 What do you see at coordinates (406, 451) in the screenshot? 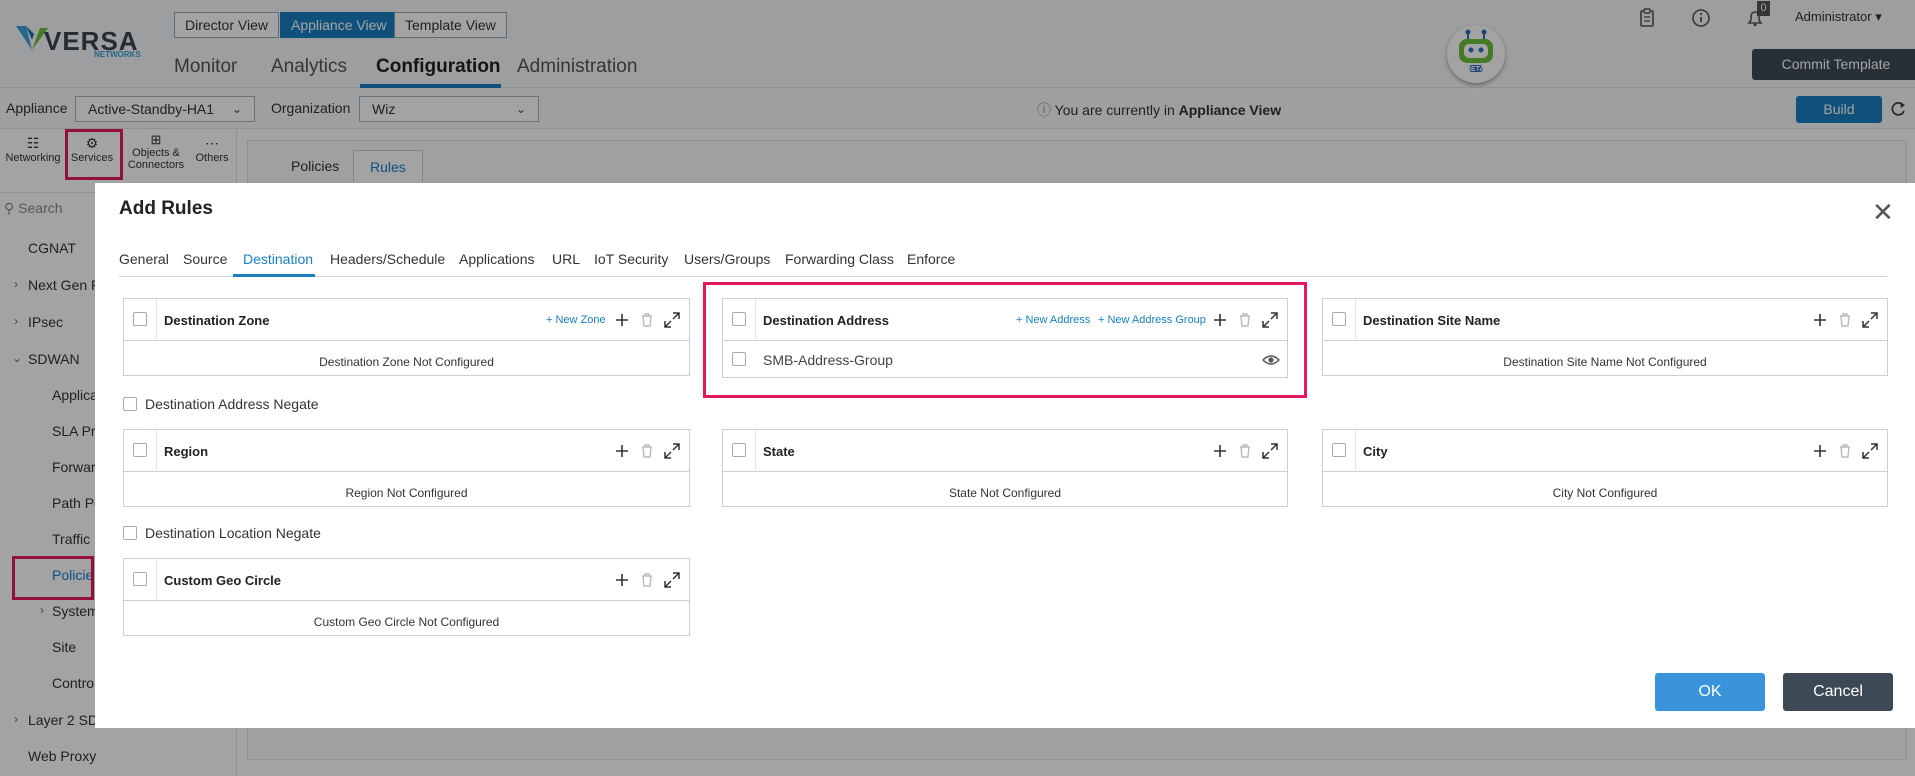
I see `panel-header: Region` at bounding box center [406, 451].